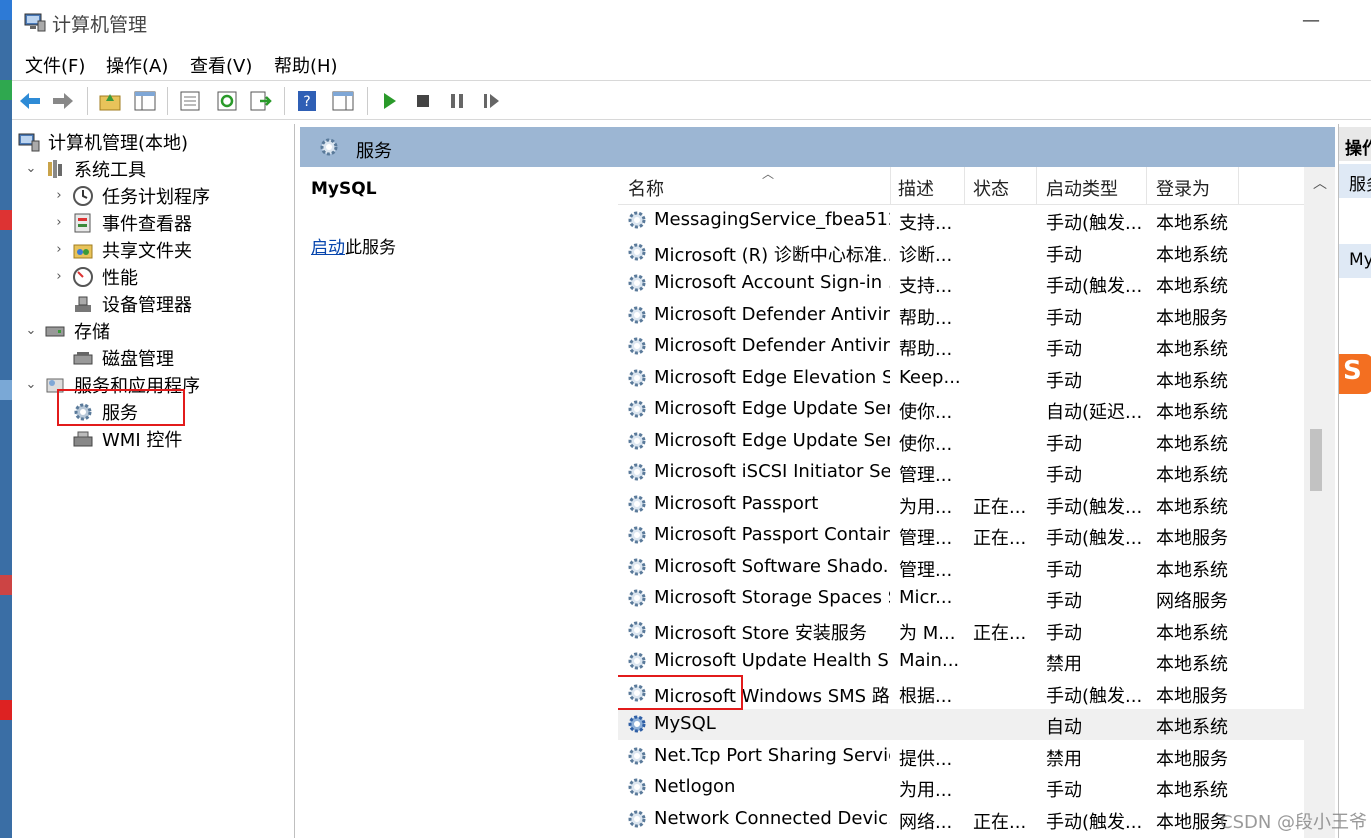 This screenshot has width=1371, height=838. Describe the element at coordinates (961, 724) in the screenshot. I see `table-row: MySQL 自动 本地系统` at that location.